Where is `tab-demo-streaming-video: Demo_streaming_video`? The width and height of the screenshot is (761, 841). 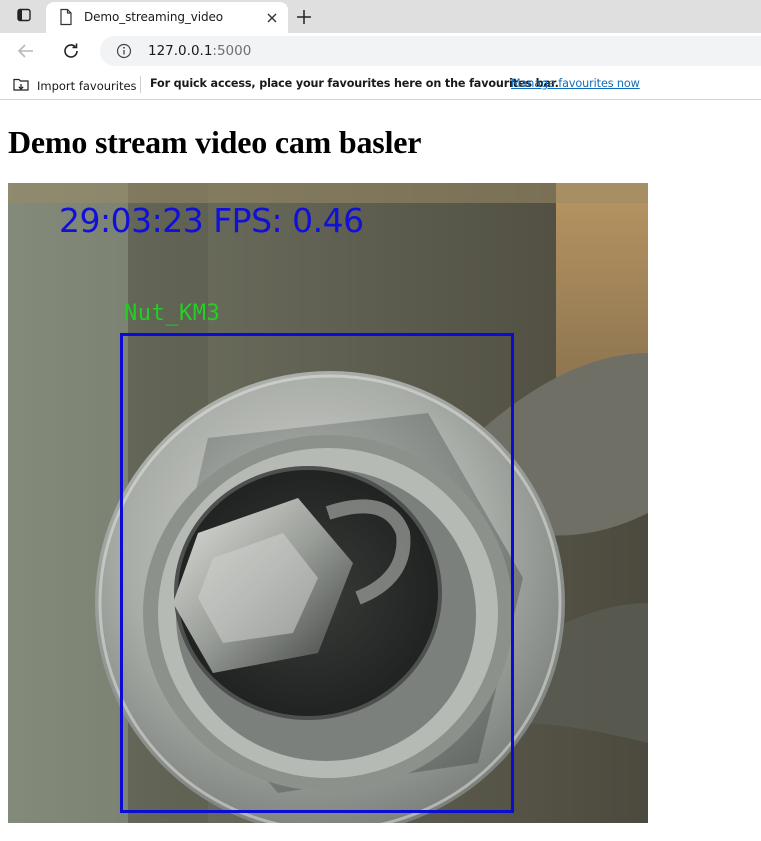 tab-demo-streaming-video: Demo_streaming_video is located at coordinates (167, 17).